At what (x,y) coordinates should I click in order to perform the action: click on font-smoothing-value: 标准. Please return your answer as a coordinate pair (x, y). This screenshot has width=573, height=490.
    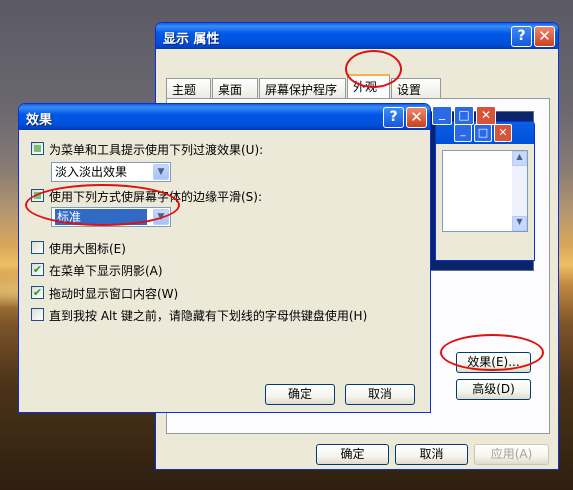
    Looking at the image, I should click on (101, 217).